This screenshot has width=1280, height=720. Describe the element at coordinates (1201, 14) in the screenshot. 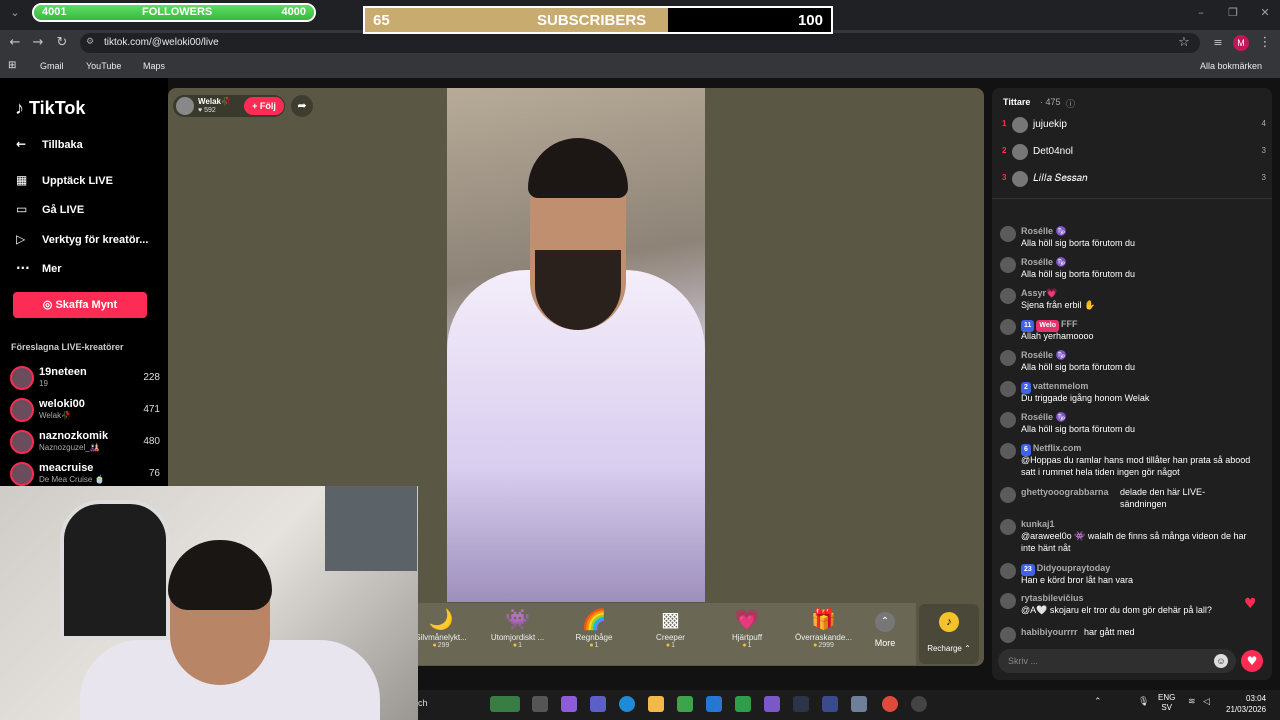

I see `minimize-button: –` at that location.